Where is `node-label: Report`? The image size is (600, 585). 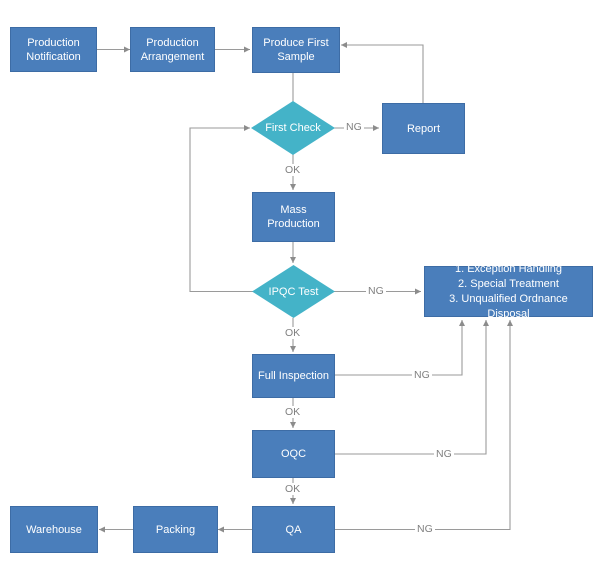 node-label: Report is located at coordinates (423, 128).